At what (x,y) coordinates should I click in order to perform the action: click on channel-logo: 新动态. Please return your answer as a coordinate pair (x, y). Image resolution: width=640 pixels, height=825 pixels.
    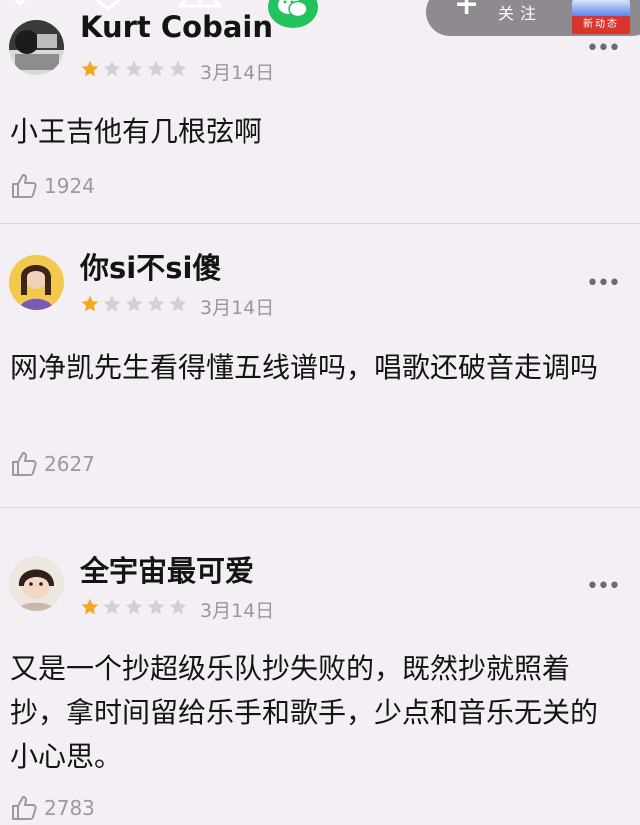
    Looking at the image, I should click on (601, 17).